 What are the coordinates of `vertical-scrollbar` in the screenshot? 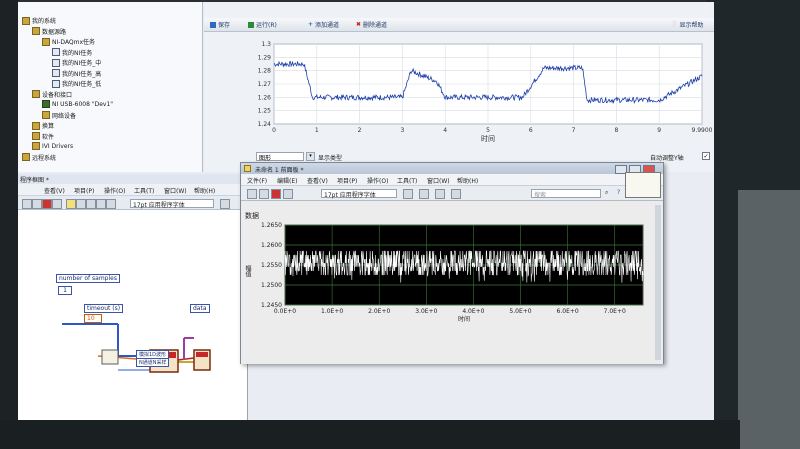 It's located at (658, 282).